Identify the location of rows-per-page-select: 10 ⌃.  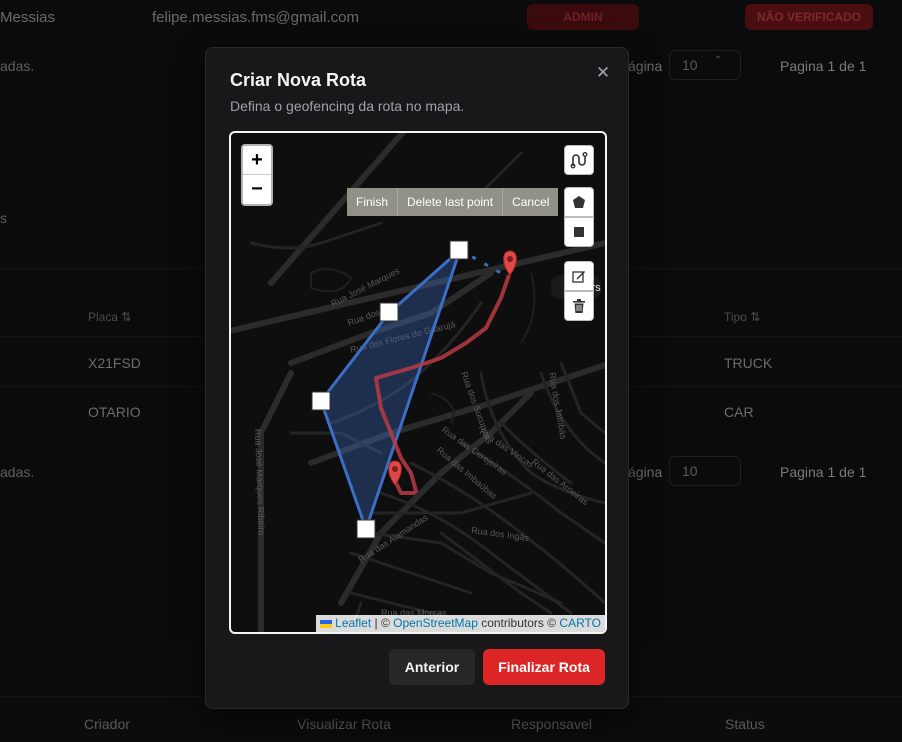
(705, 65).